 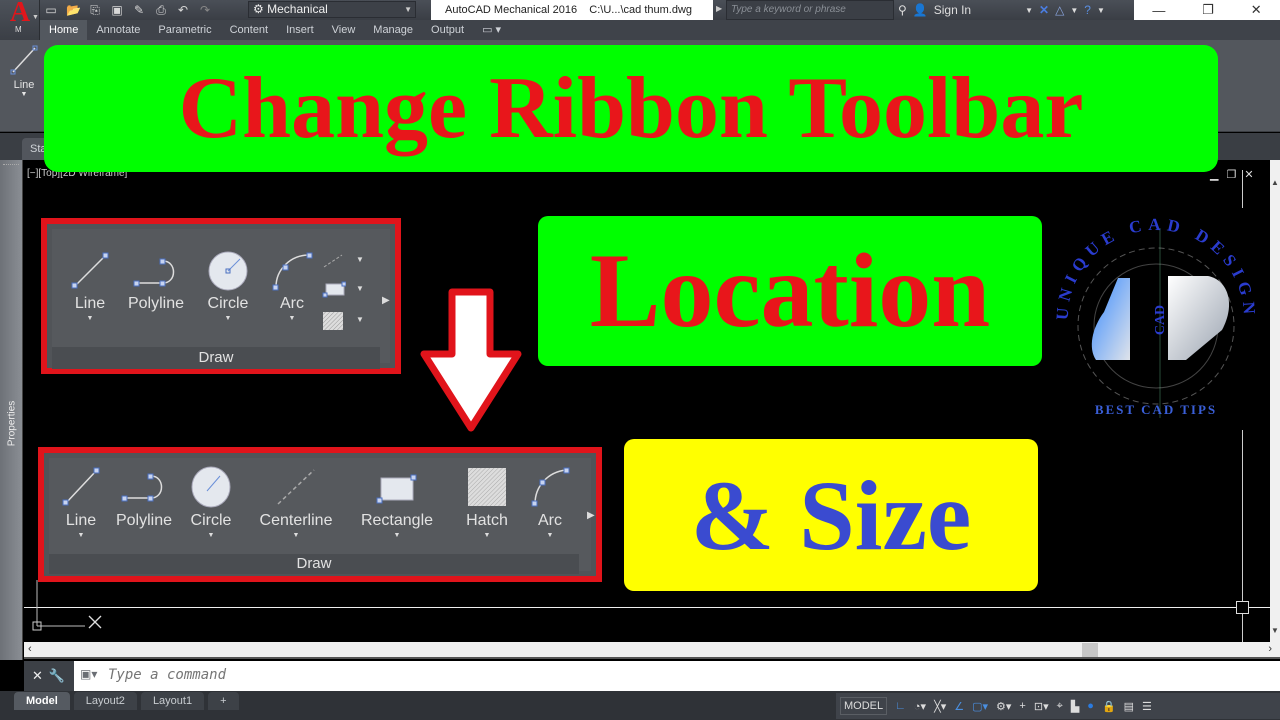 I want to click on isolate-icon: ▙, so click(x=1075, y=706).